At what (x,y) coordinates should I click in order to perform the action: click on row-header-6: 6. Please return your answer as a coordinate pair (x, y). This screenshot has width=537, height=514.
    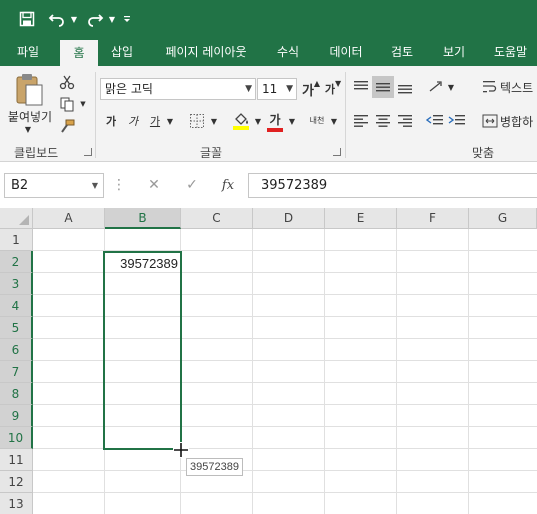
    Looking at the image, I should click on (16, 350).